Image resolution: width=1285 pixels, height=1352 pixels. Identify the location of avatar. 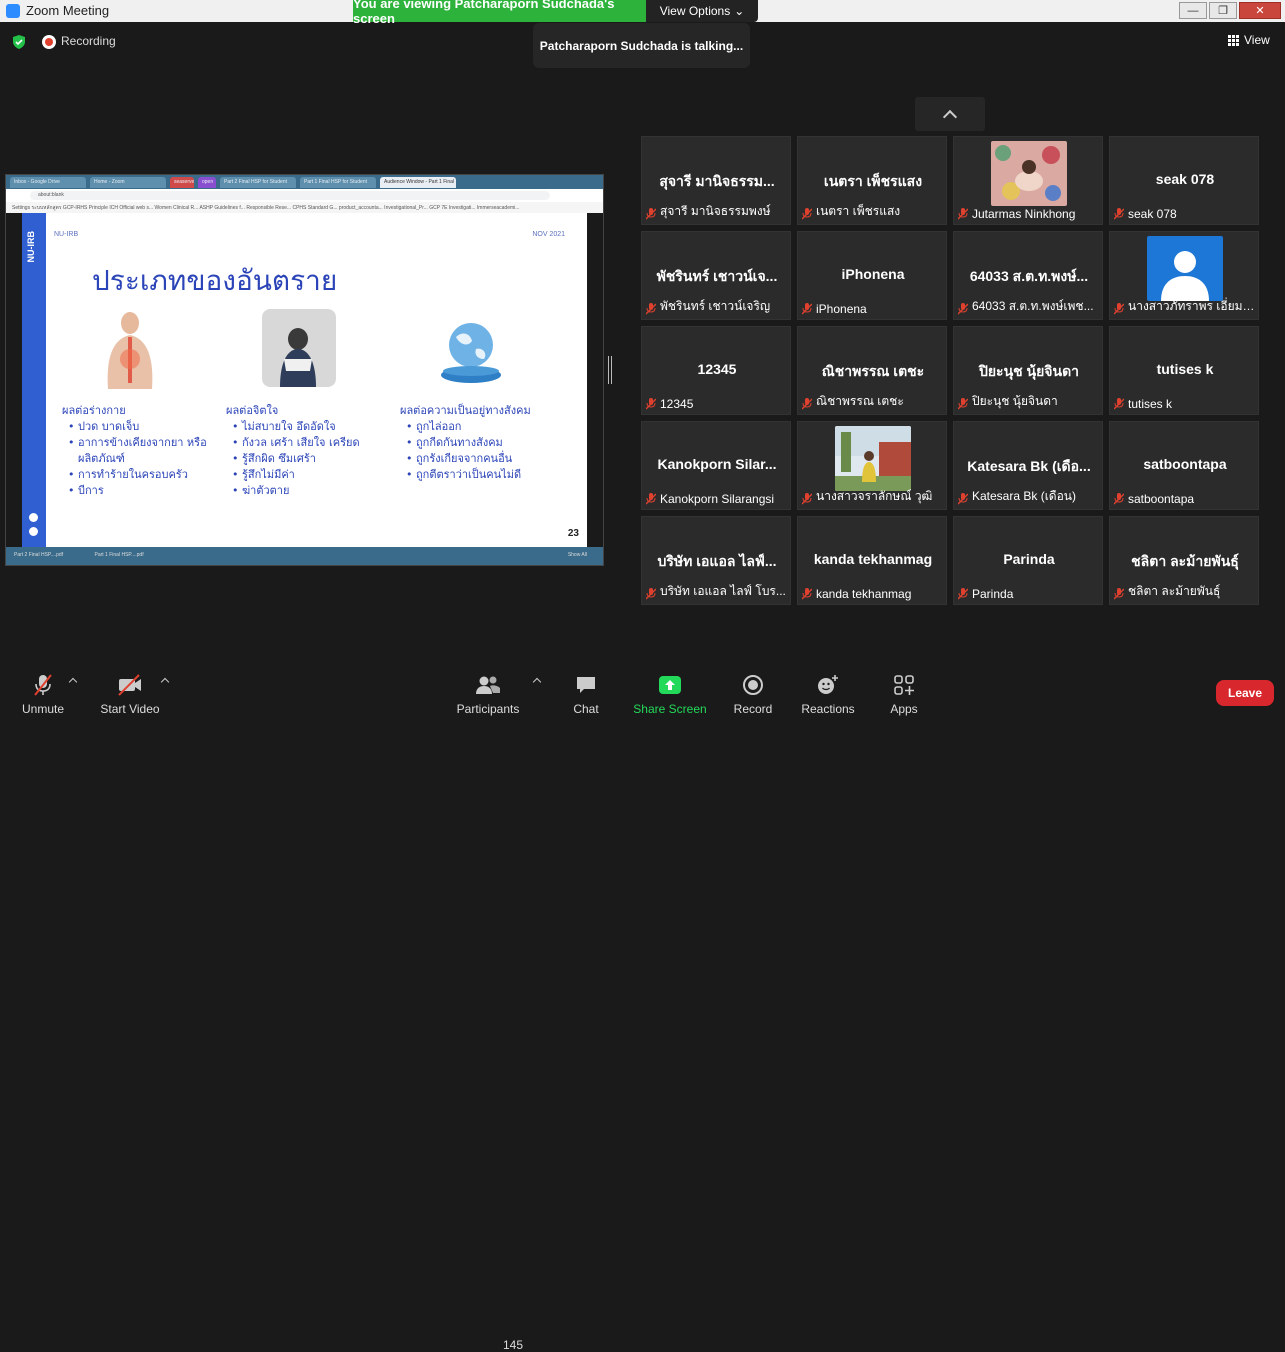
(1185, 268).